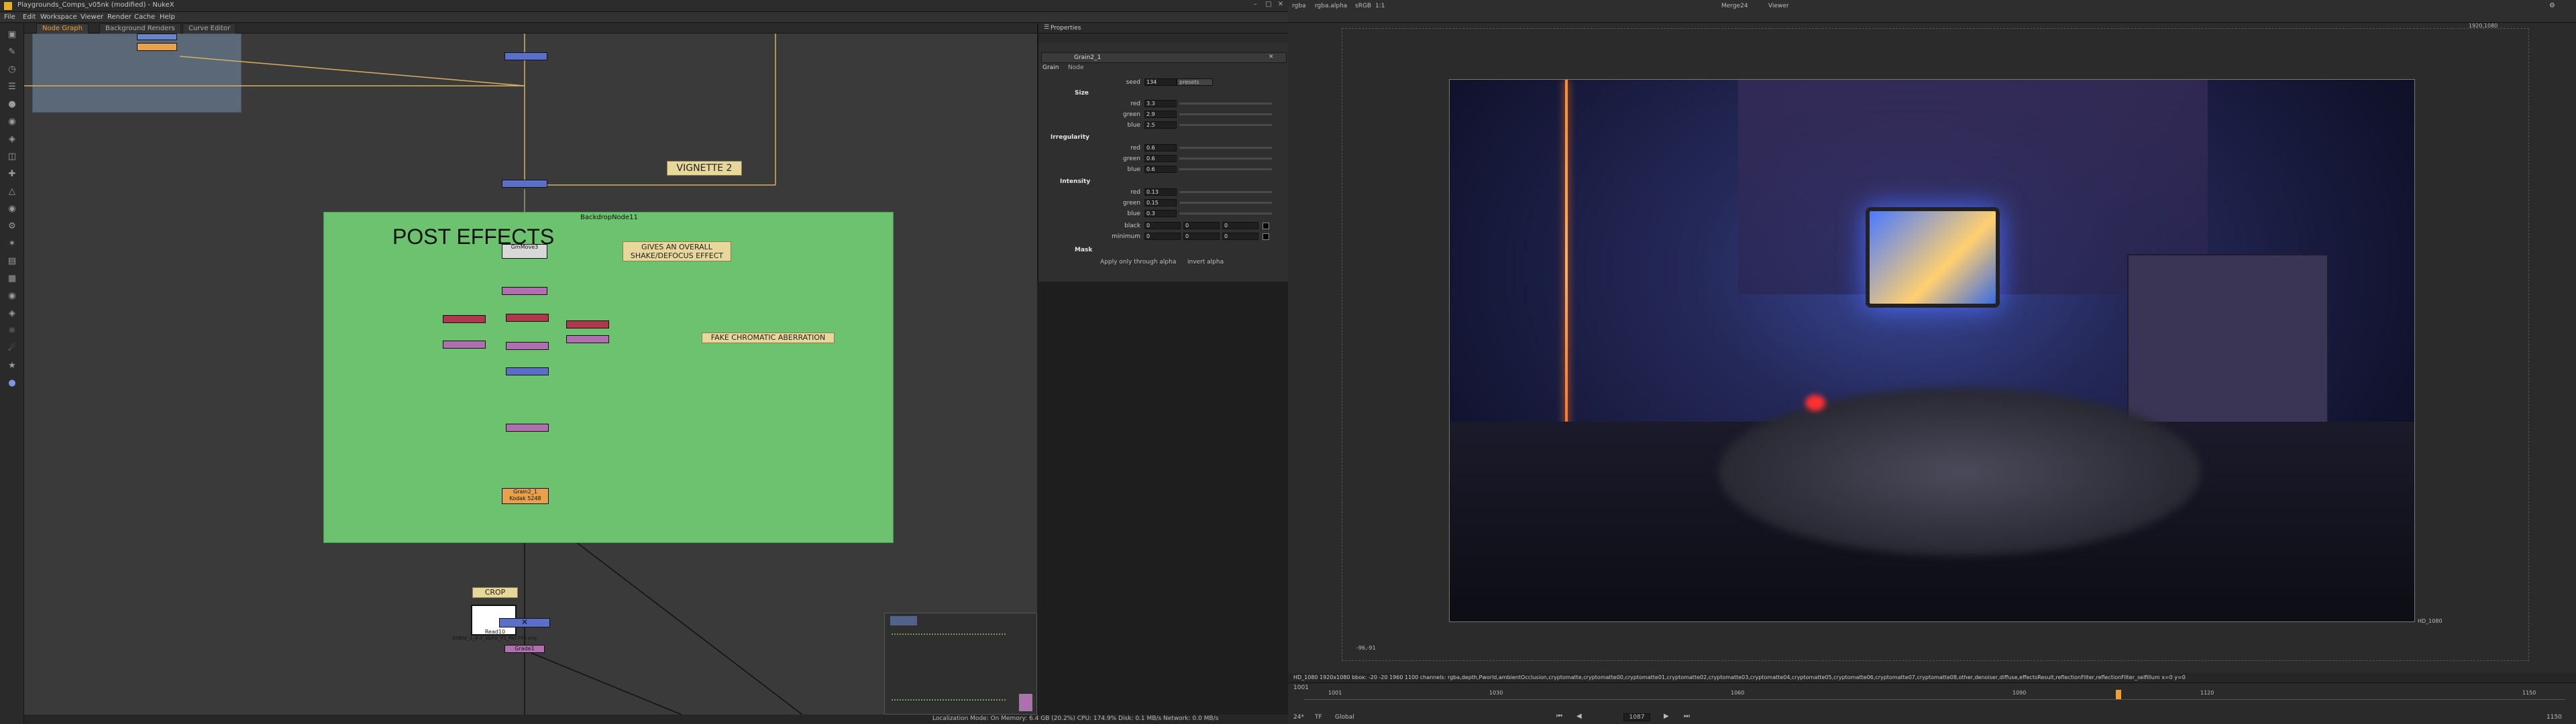  I want to click on node-transform-g, so click(527, 318).